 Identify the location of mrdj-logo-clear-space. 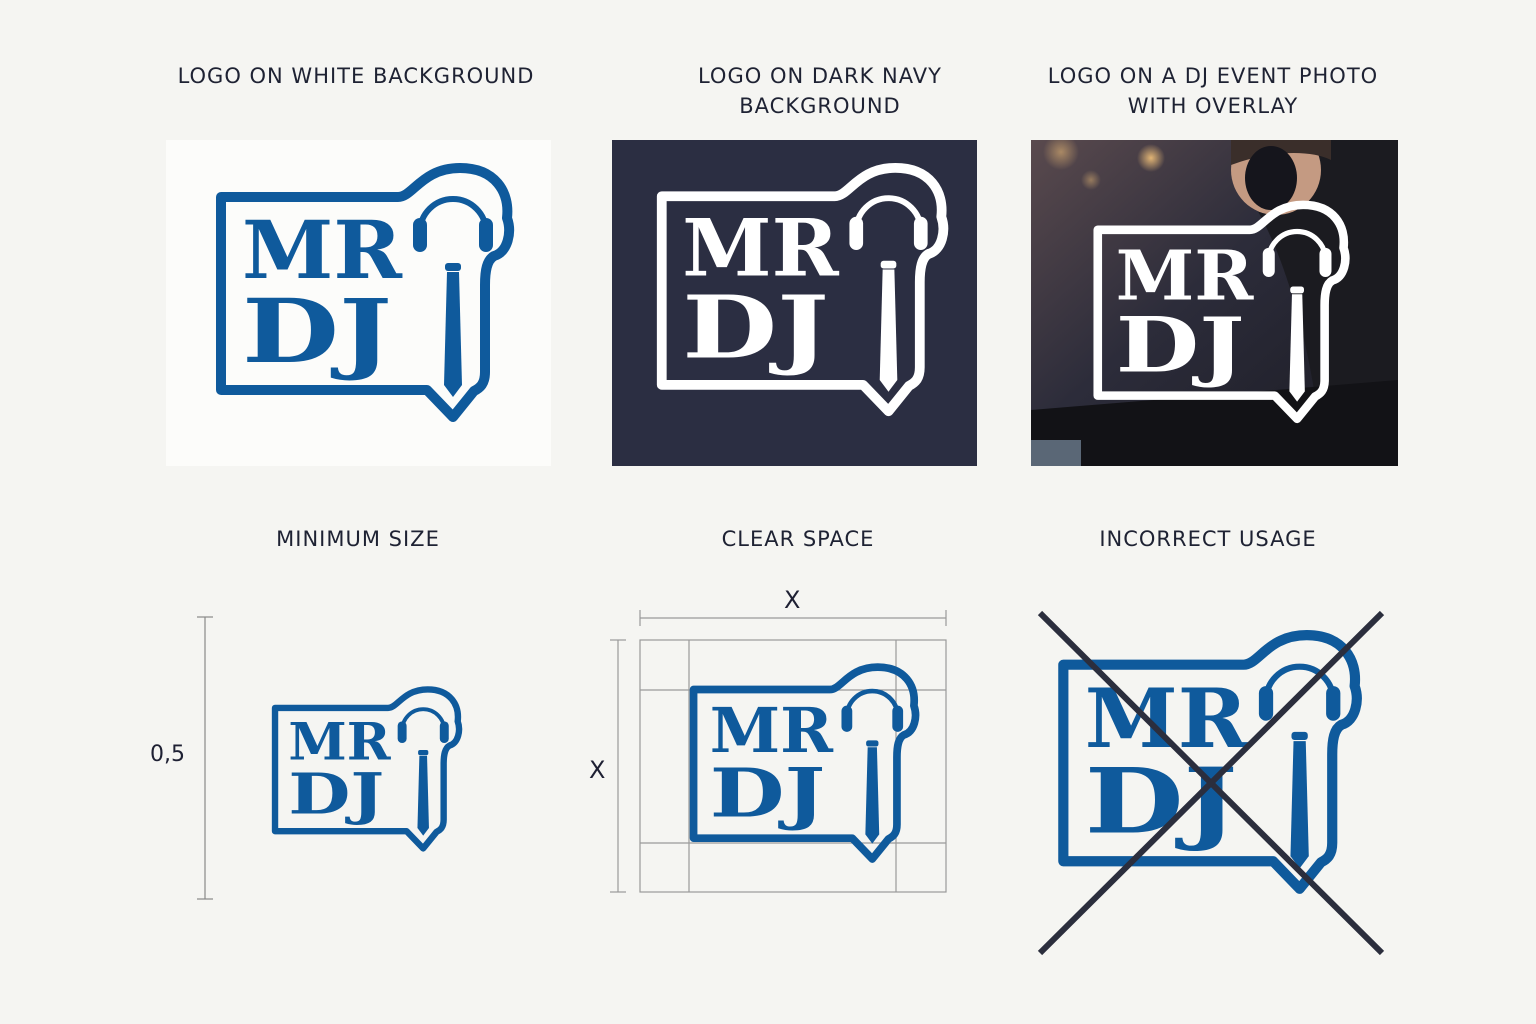
(804, 765).